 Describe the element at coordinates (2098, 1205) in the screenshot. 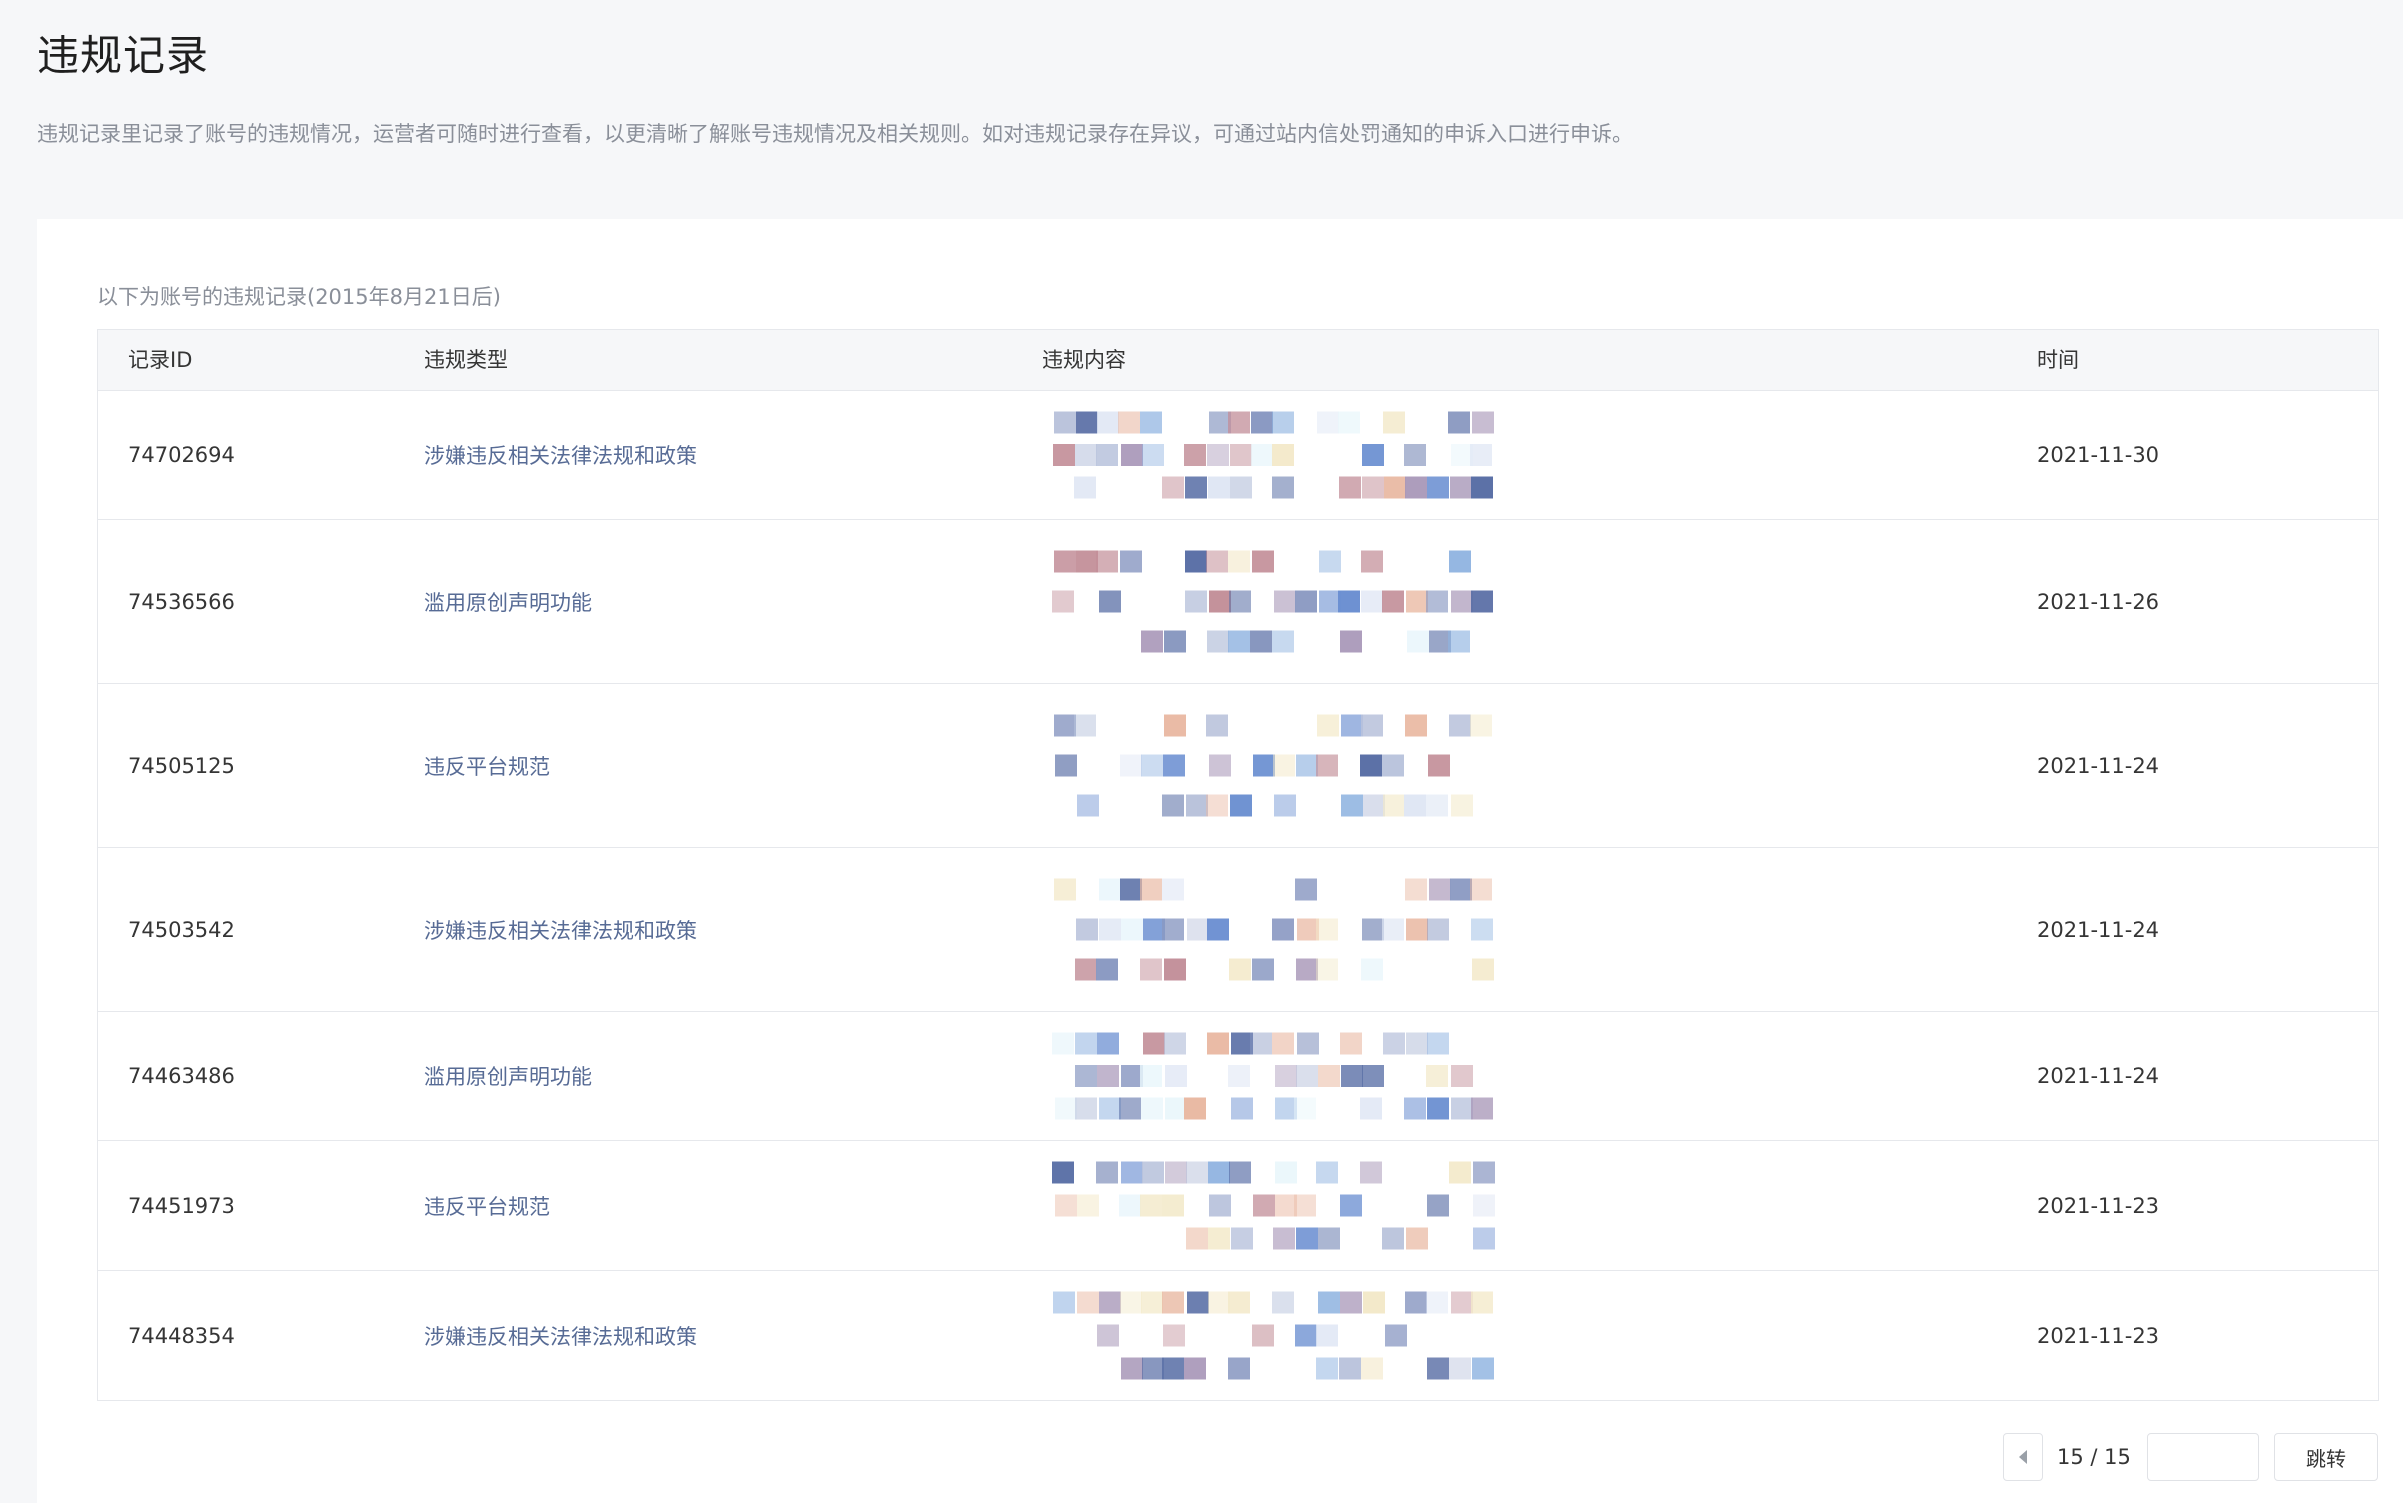

I see `record-time: 2021-11-23` at that location.